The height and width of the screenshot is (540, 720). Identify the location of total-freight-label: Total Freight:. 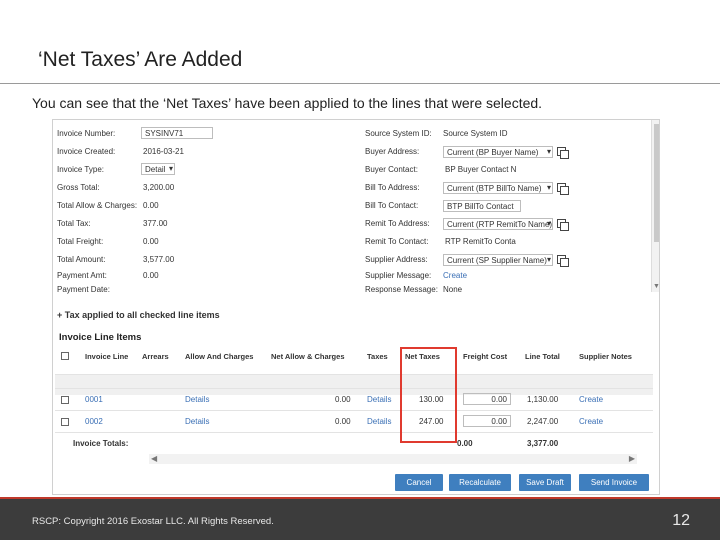
(80, 241).